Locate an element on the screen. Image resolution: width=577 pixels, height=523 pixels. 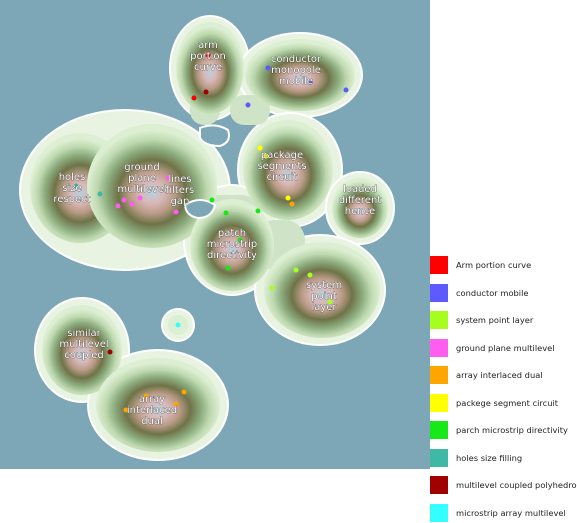
legend-item: Arm portion curve is located at coordinates (480, 265).